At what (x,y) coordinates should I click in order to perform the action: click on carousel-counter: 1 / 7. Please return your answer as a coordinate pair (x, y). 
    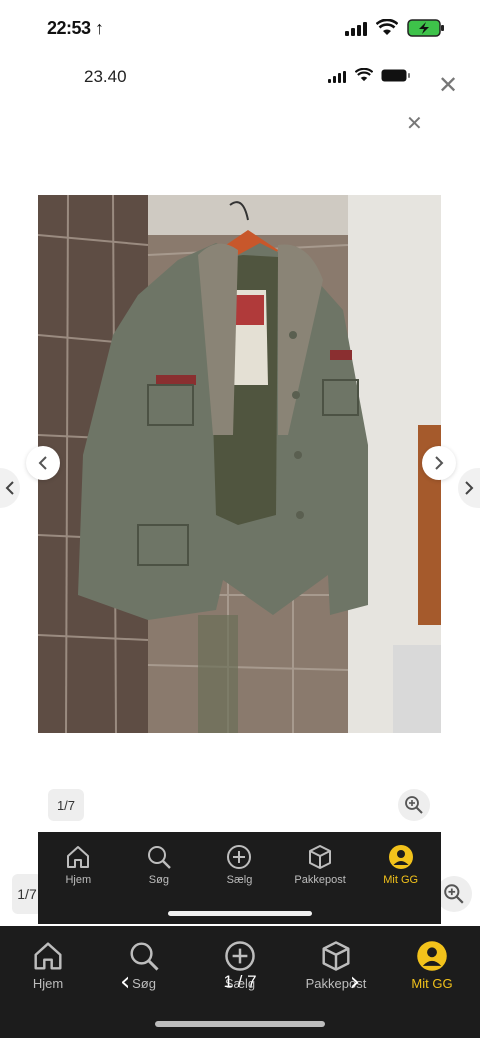
    Looking at the image, I should click on (240, 981).